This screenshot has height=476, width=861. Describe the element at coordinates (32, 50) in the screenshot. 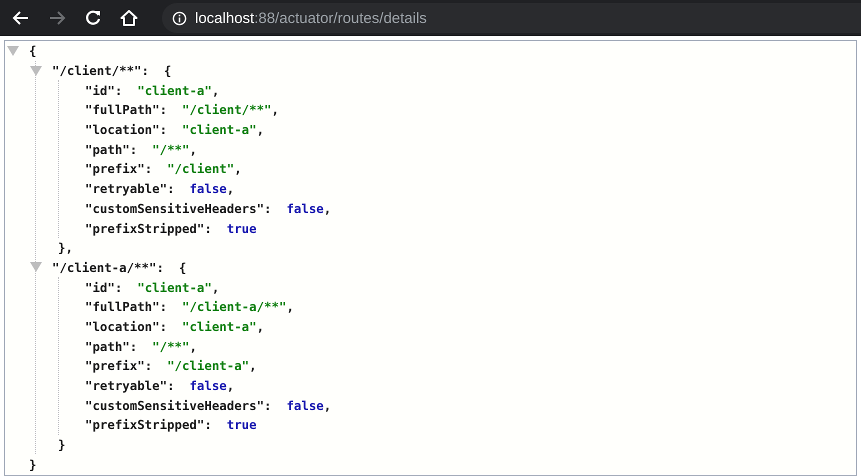

I see `code-line: {` at that location.